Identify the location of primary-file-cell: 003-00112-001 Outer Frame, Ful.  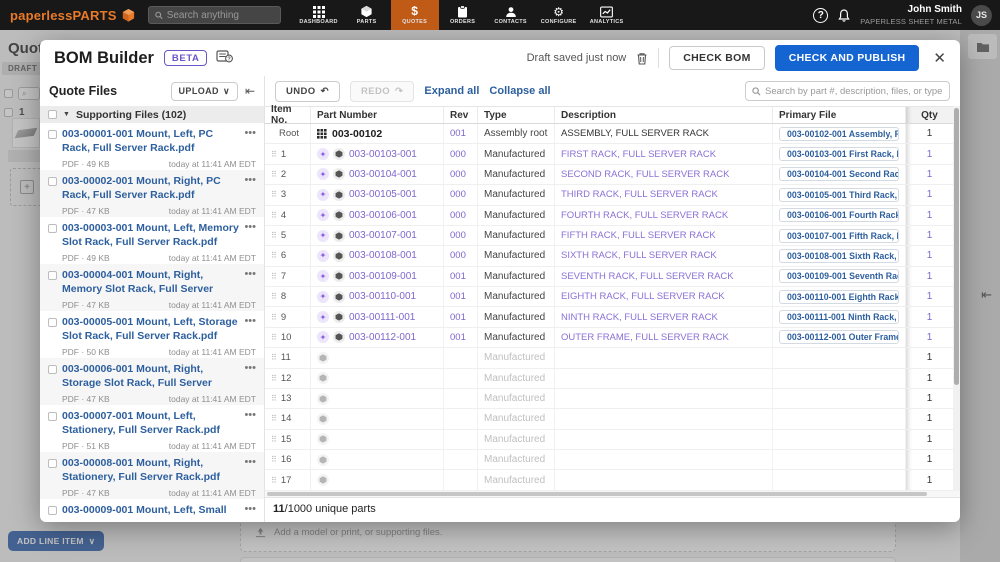
(839, 337).